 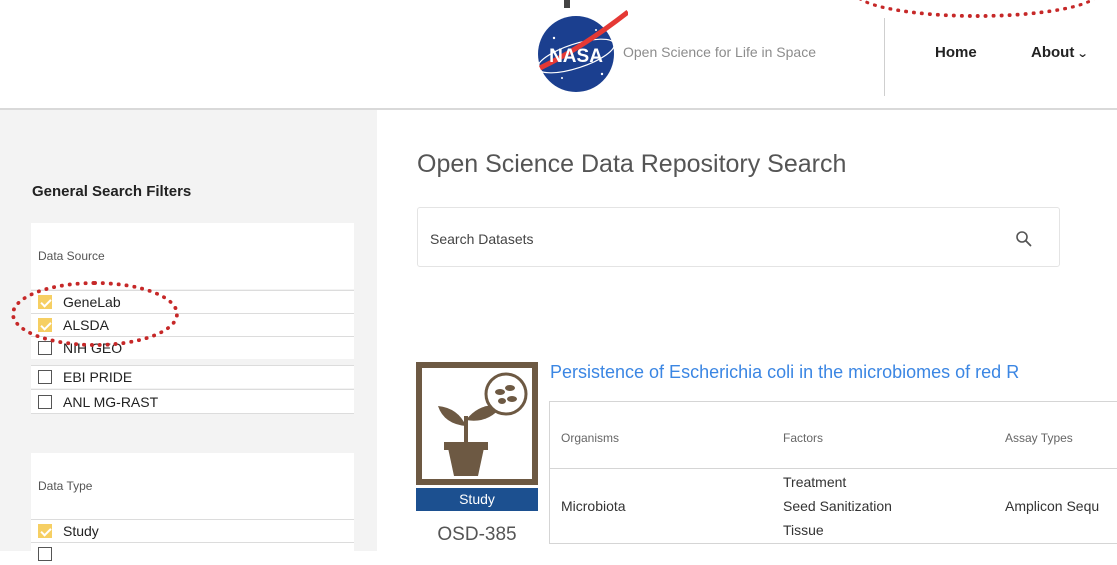 What do you see at coordinates (803, 438) in the screenshot?
I see `column-header-factors: Factors` at bounding box center [803, 438].